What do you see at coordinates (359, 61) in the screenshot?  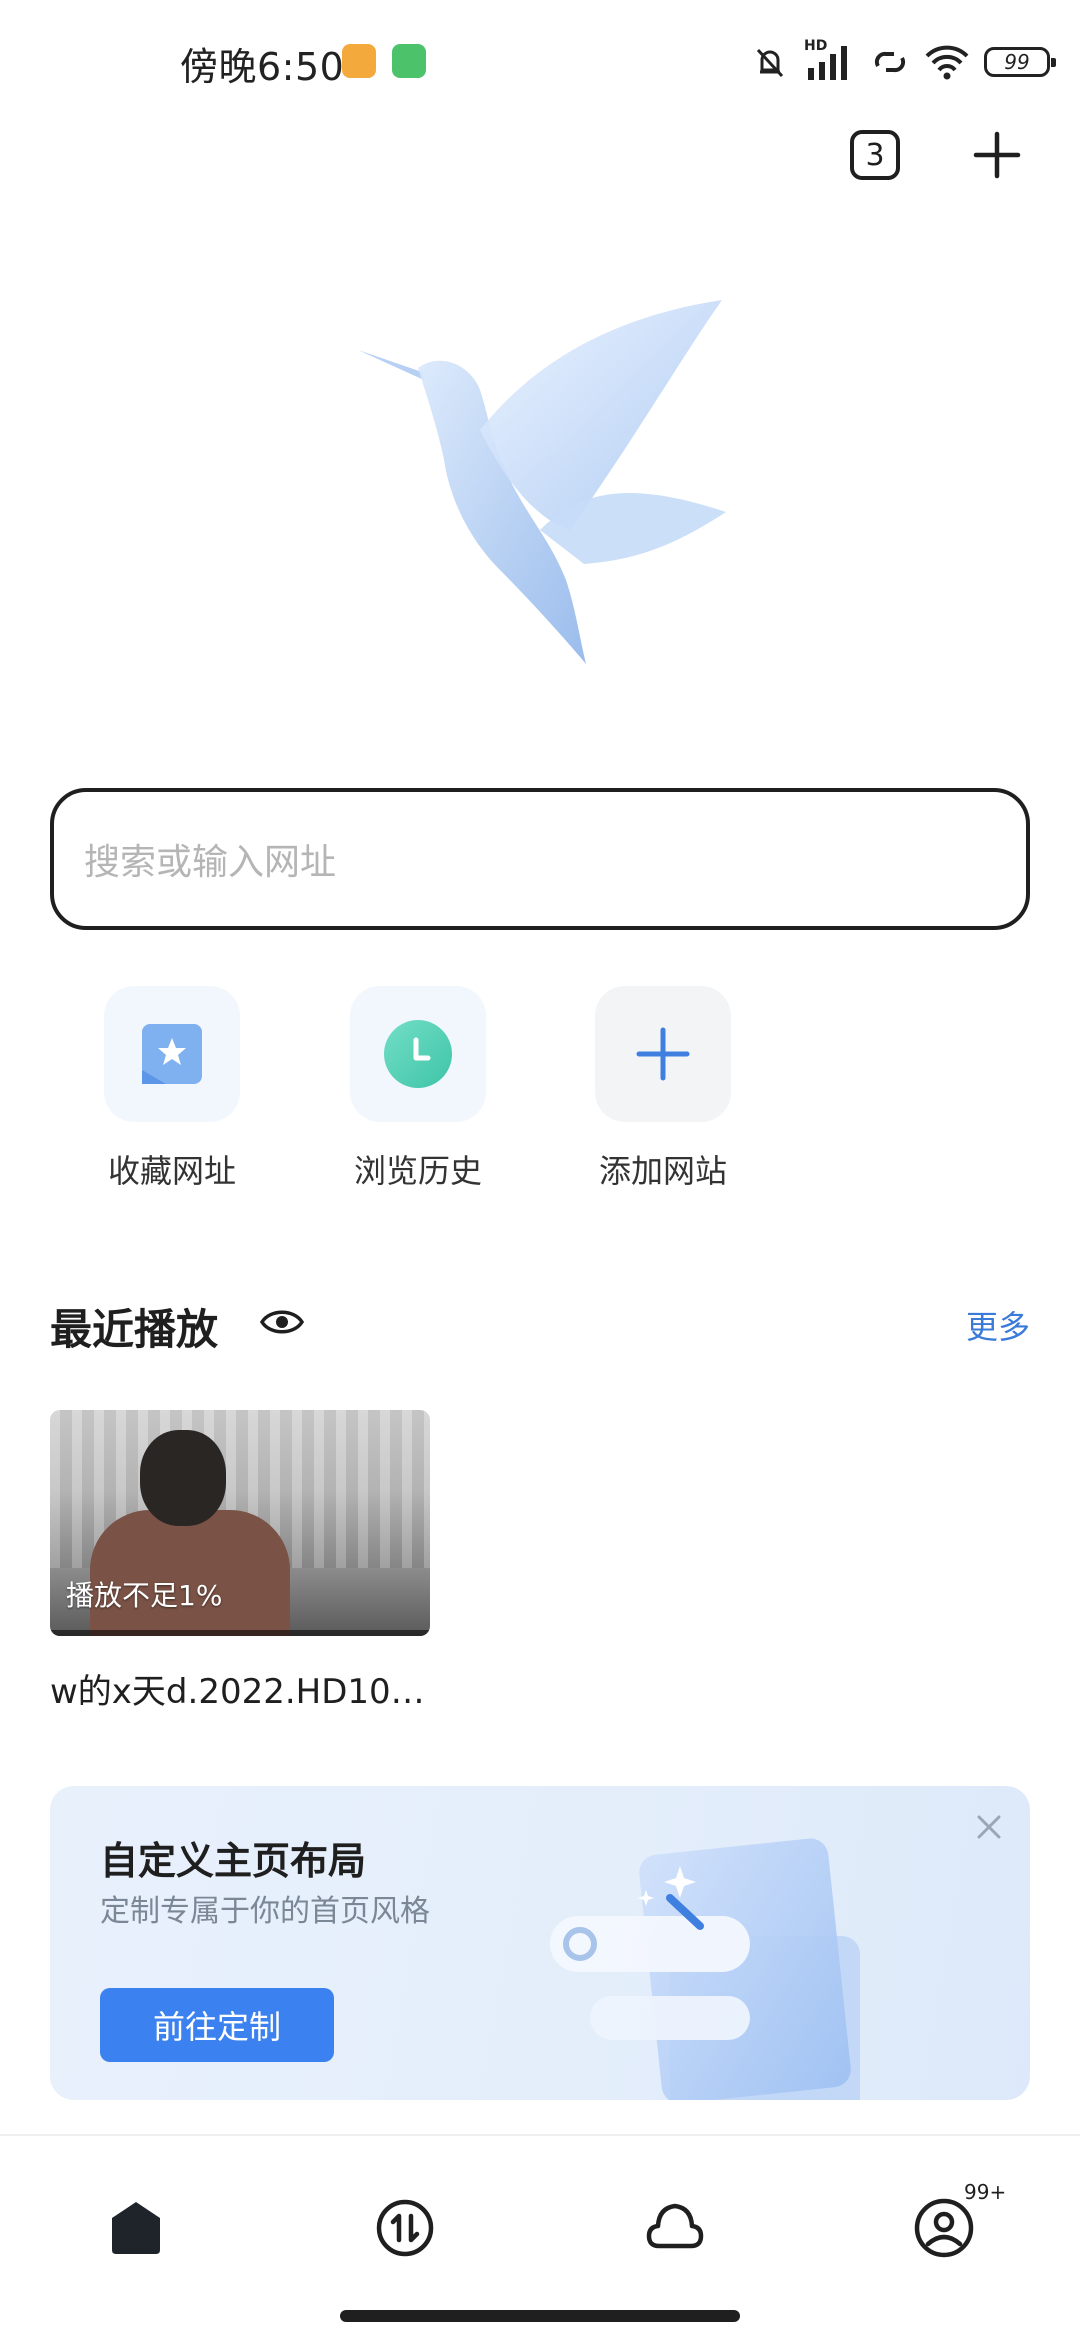 I see `notification-app-icon` at bounding box center [359, 61].